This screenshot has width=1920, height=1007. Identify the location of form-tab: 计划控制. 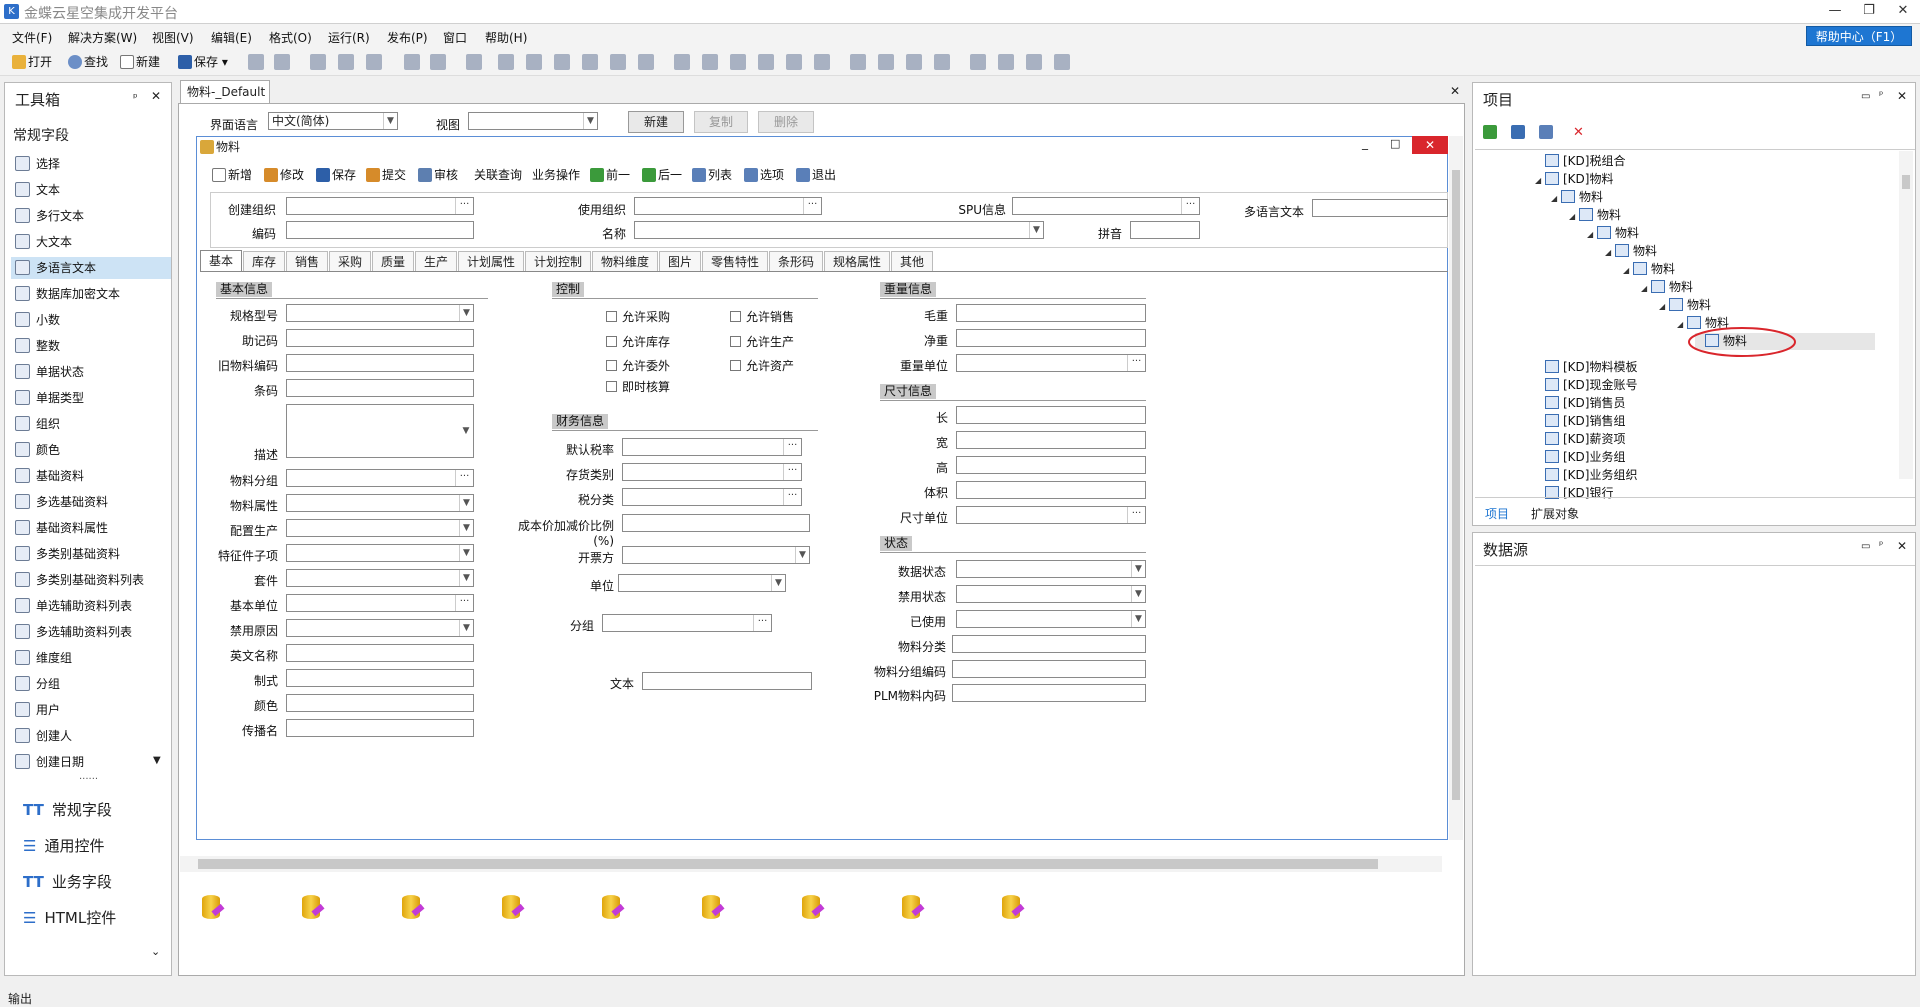
(558, 261).